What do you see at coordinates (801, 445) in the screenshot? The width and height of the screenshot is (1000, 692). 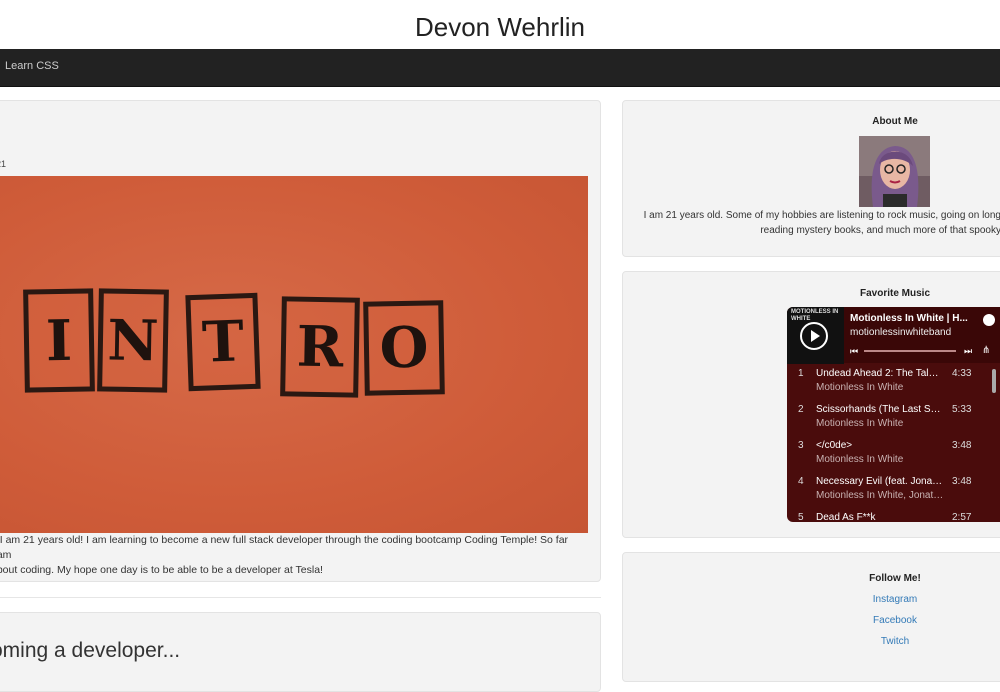 I see `track-number: 3` at bounding box center [801, 445].